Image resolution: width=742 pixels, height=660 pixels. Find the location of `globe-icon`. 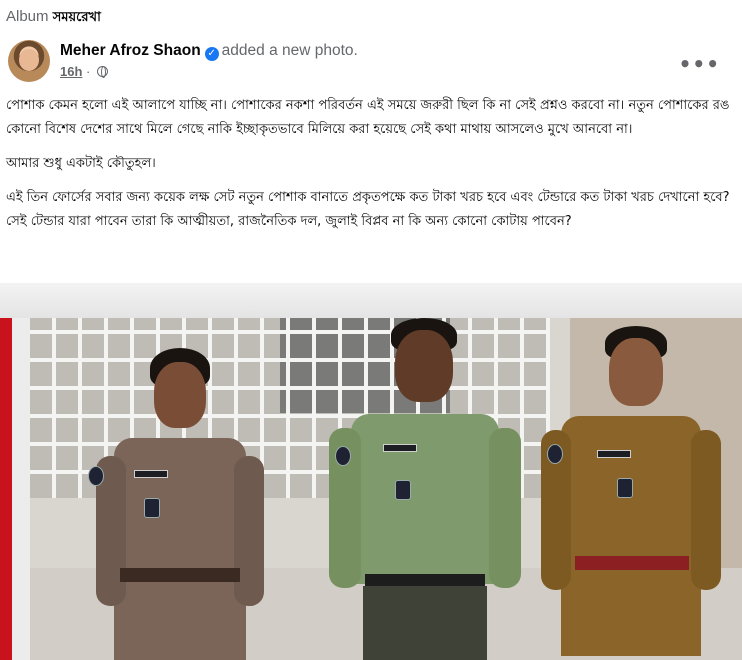

globe-icon is located at coordinates (102, 72).